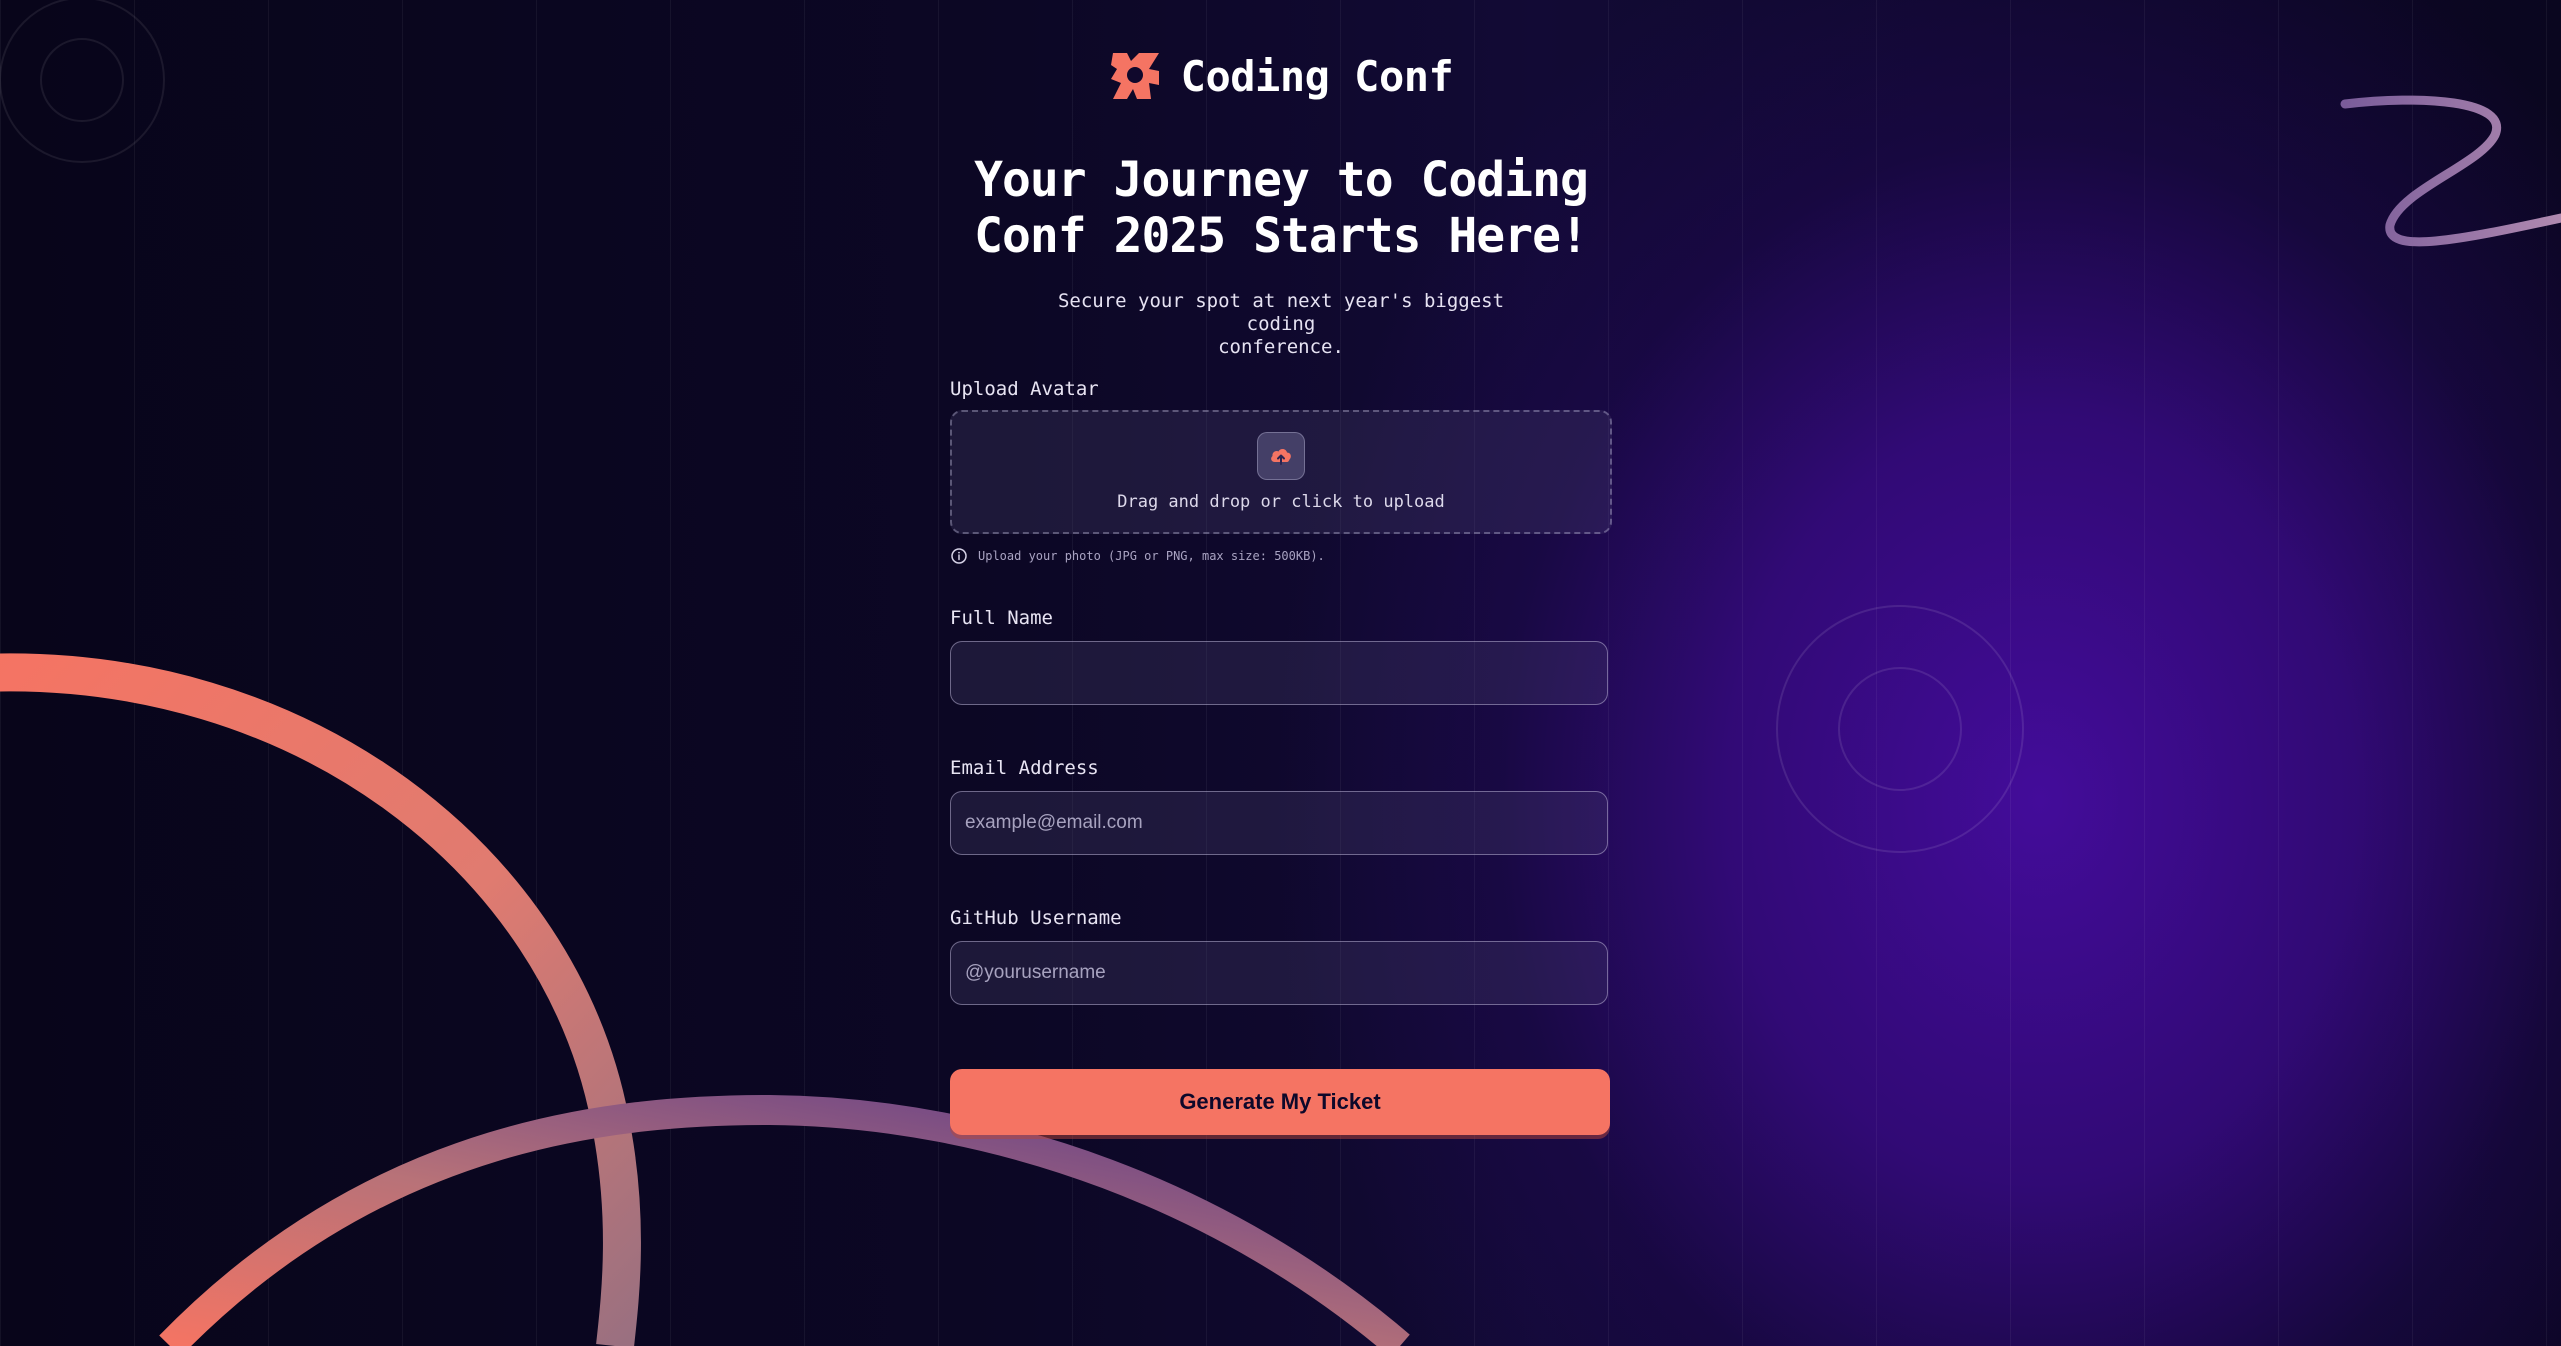 The image size is (2561, 1346). What do you see at coordinates (1024, 389) in the screenshot?
I see `avatar-label: Upload Avatar` at bounding box center [1024, 389].